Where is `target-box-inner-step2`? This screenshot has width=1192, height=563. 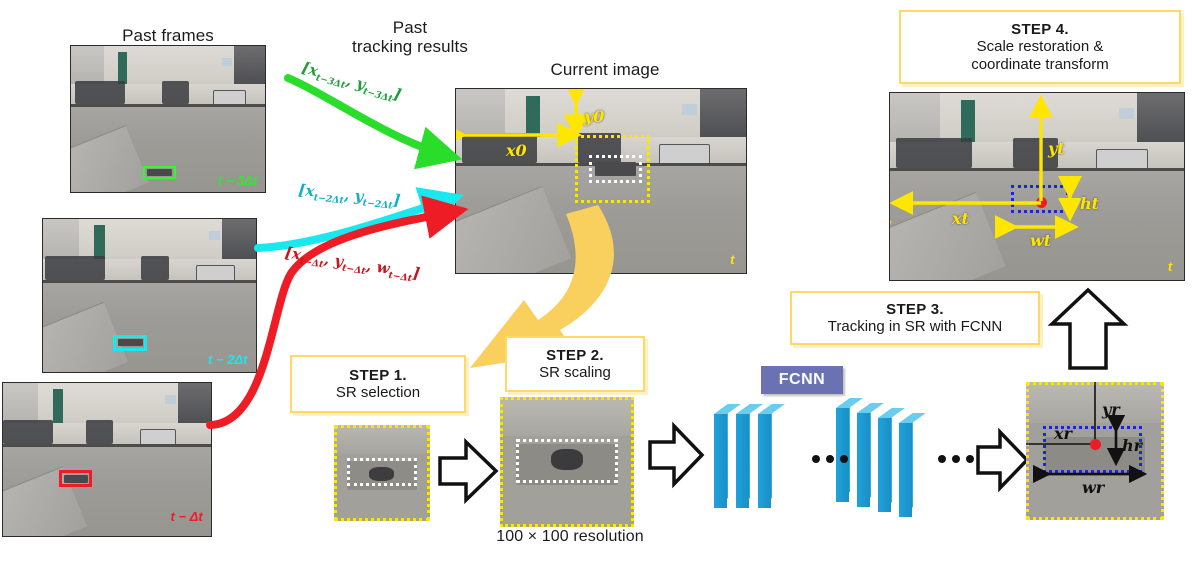
target-box-inner-step2 is located at coordinates (567, 460).